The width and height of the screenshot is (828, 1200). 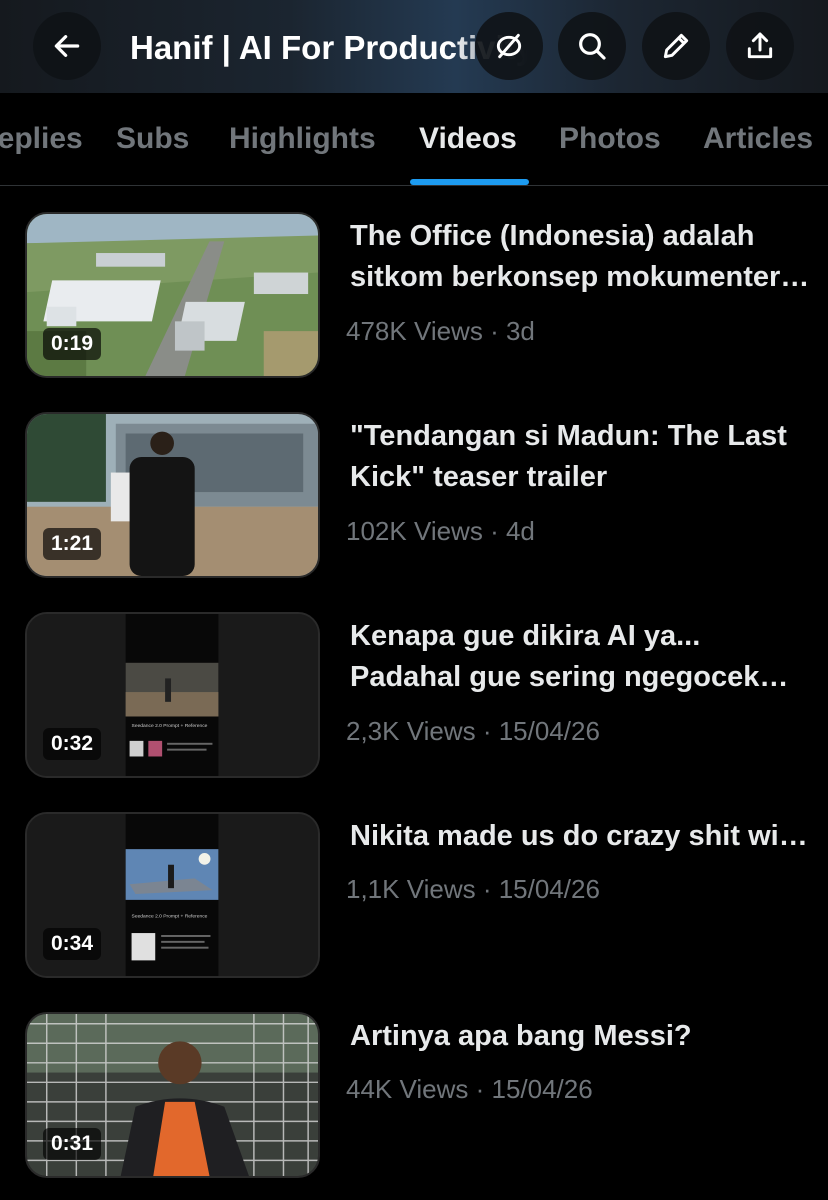 I want to click on video-duration: 1:21, so click(x=72, y=544).